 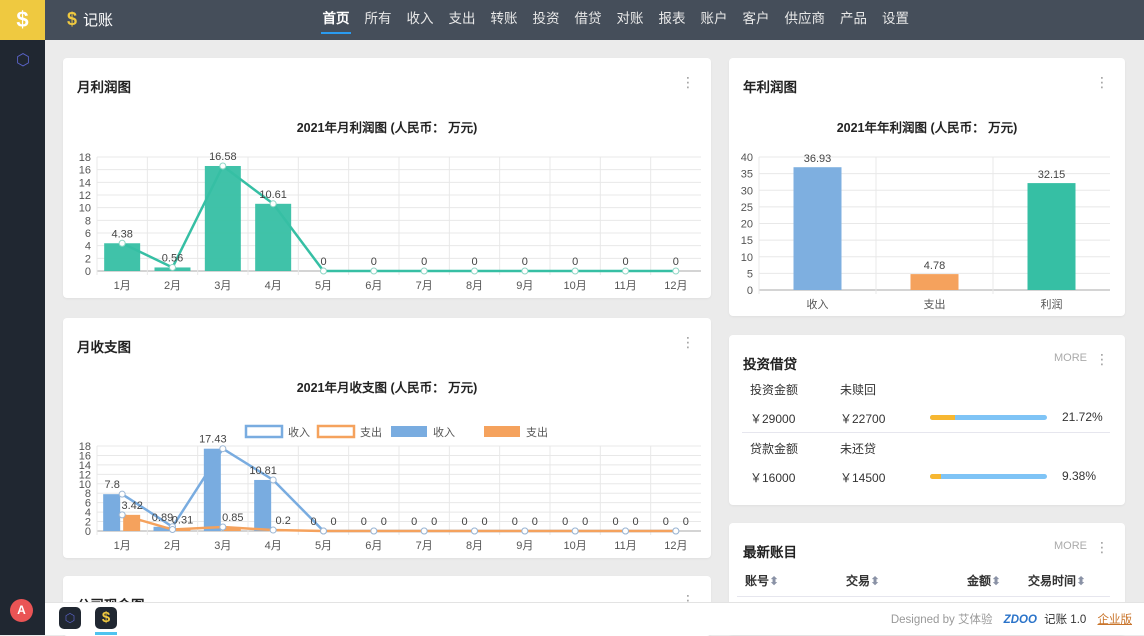 What do you see at coordinates (747, 225) in the screenshot?
I see `y-tick-label: 20` at bounding box center [747, 225].